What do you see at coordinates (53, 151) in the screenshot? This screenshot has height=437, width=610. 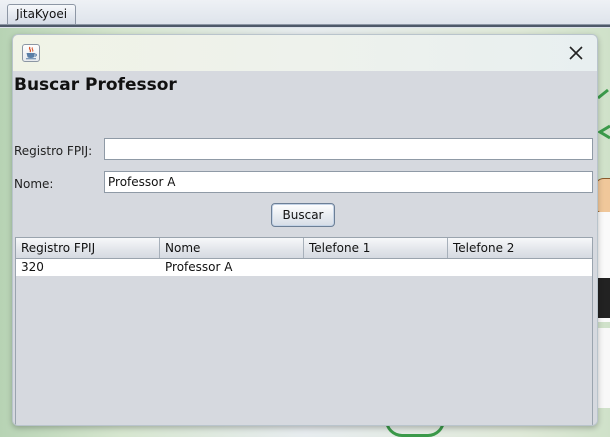 I see `registro-fpij-label: Registro FPIJ:` at bounding box center [53, 151].